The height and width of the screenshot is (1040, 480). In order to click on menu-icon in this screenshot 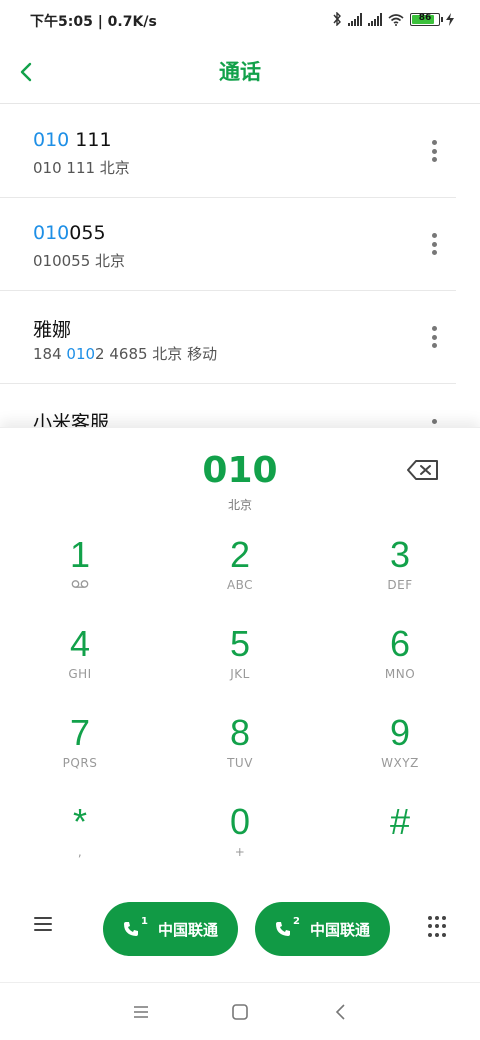, I will do `click(43, 924)`.